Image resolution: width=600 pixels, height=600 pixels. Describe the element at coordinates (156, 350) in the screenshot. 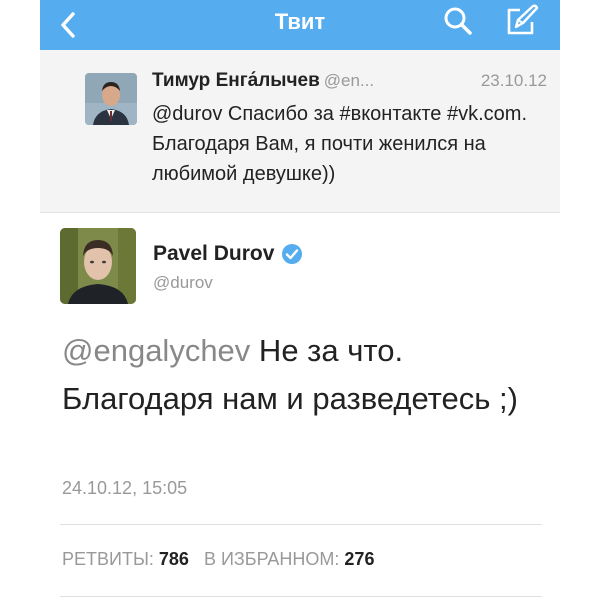

I see `mention-link: @engalychev` at that location.